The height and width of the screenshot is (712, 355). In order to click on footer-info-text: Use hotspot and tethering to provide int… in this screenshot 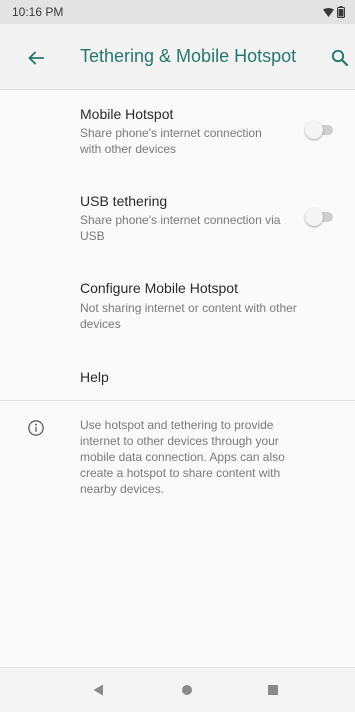, I will do `click(182, 457)`.